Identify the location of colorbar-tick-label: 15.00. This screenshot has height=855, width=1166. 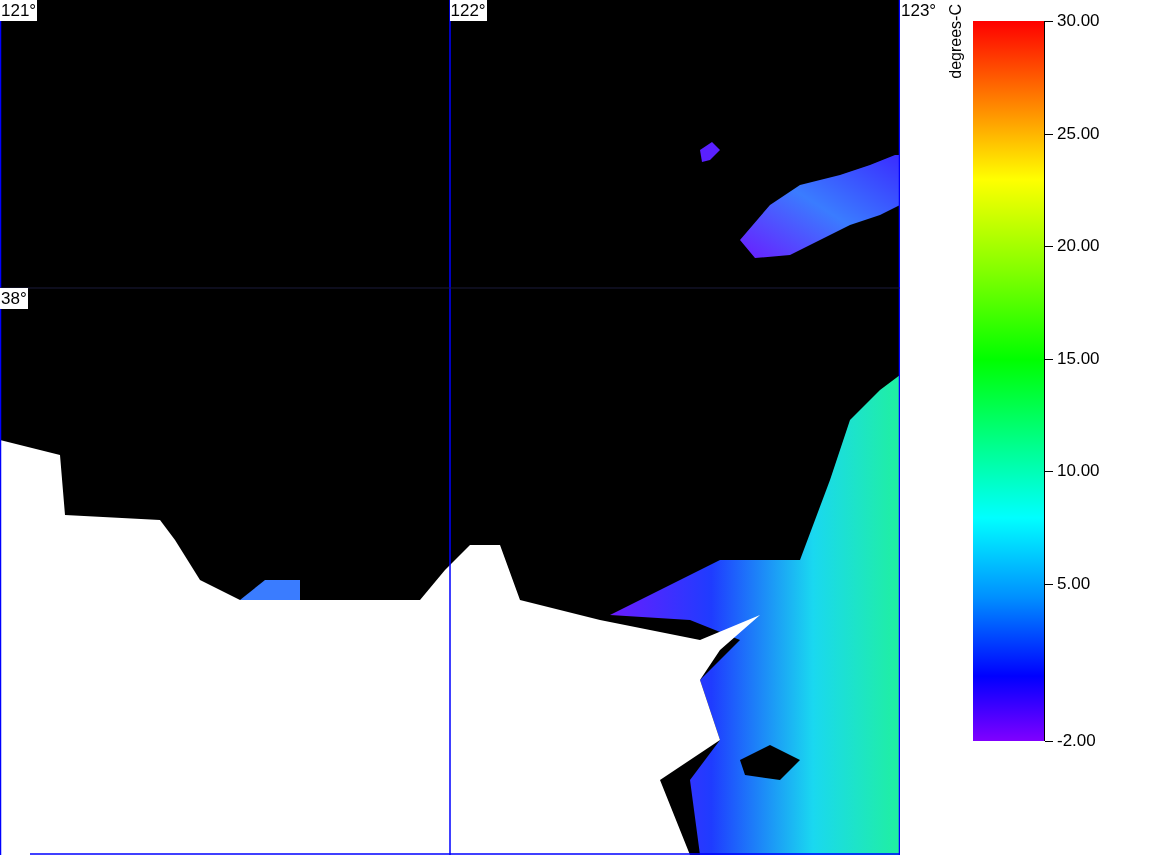
(1078, 358).